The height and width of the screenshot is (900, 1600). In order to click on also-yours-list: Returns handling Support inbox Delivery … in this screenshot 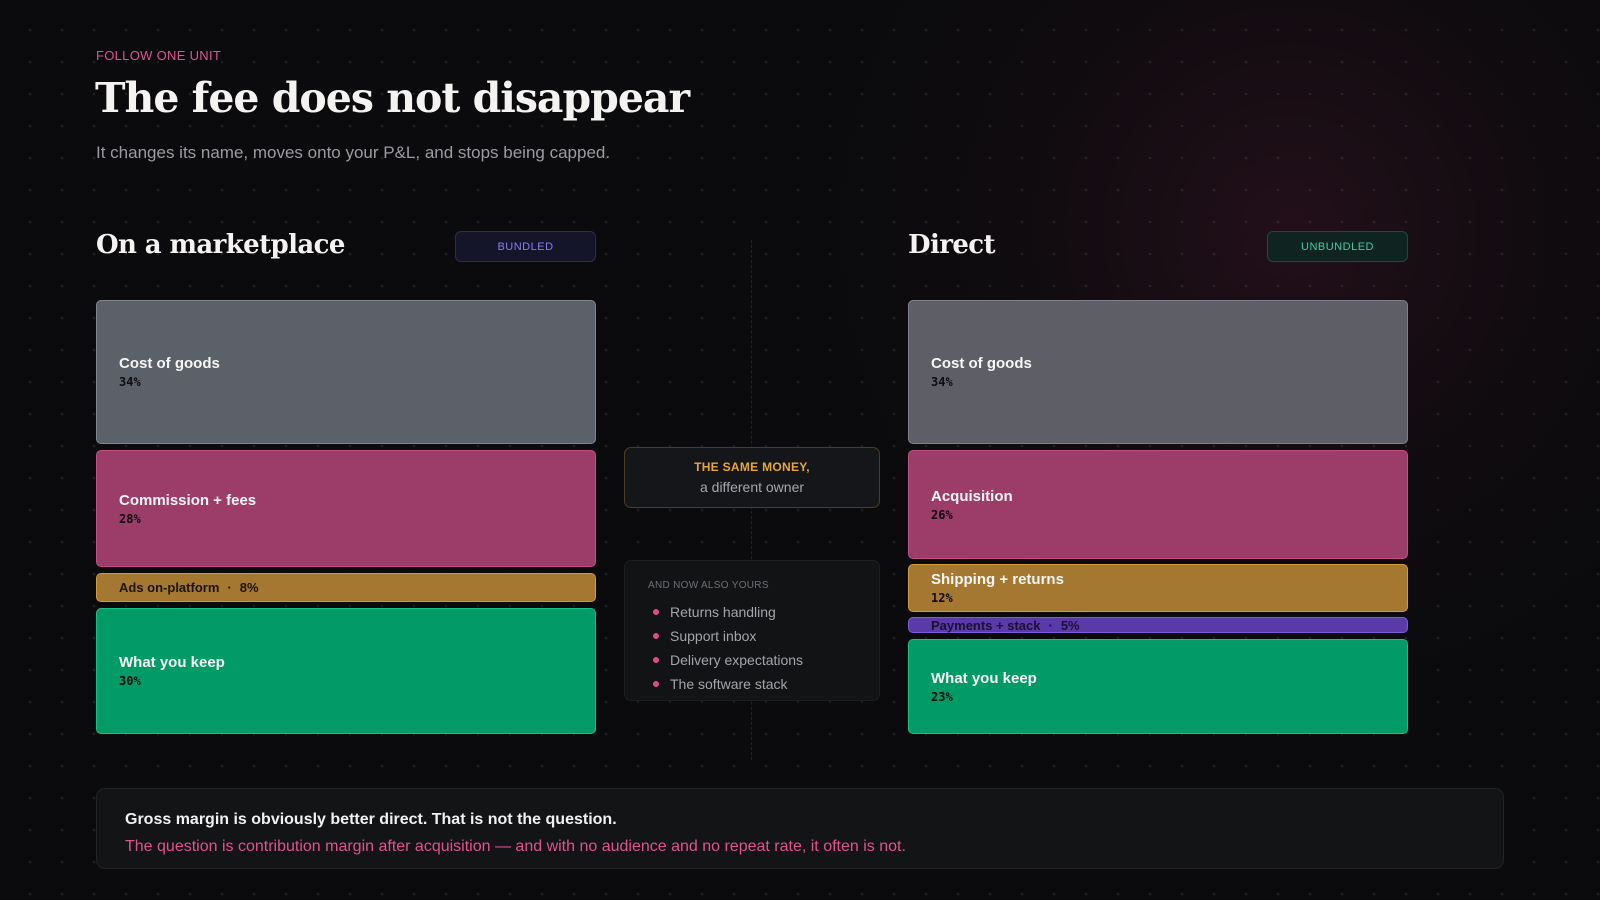, I will do `click(763, 648)`.